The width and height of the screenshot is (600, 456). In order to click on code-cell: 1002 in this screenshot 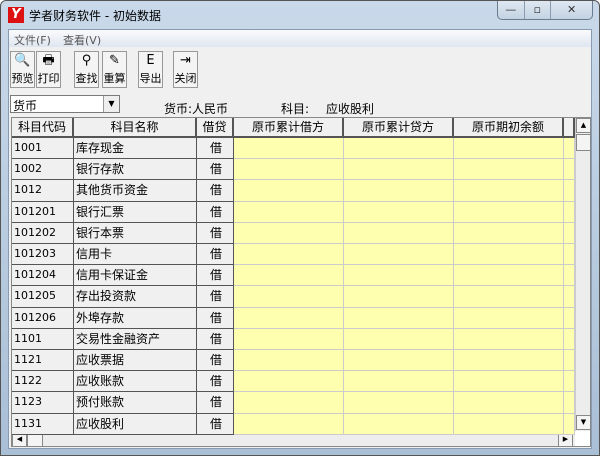, I will do `click(43, 170)`.